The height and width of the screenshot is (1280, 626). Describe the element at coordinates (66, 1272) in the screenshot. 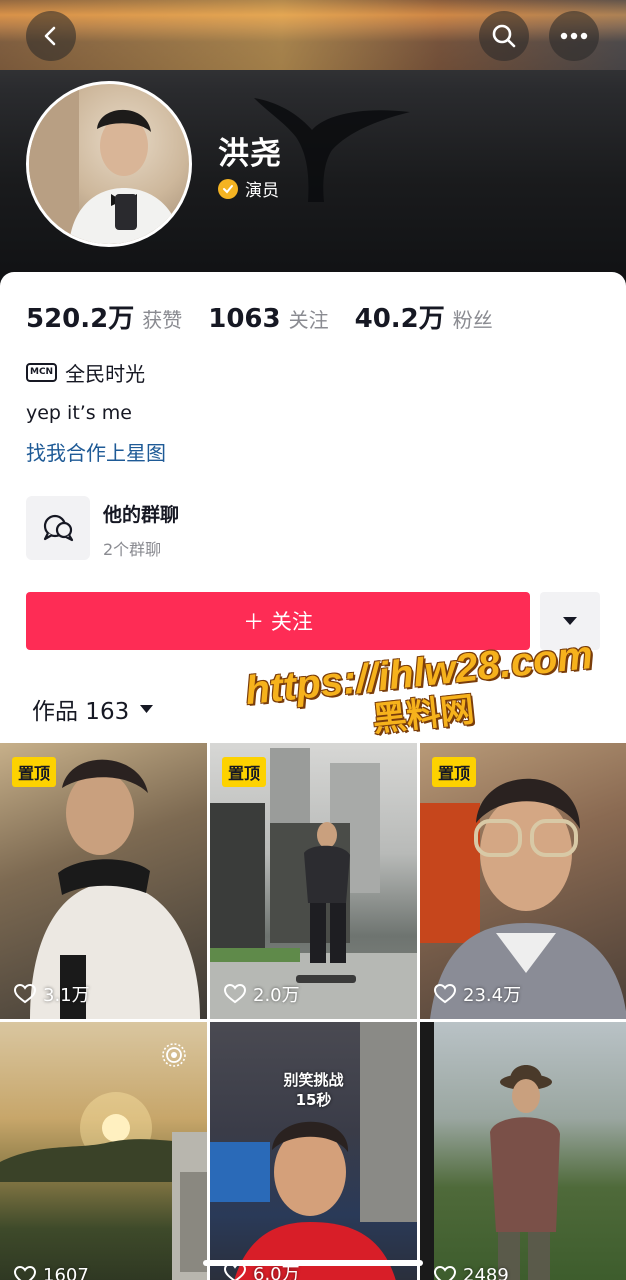

I see `likes-count: 1607` at that location.